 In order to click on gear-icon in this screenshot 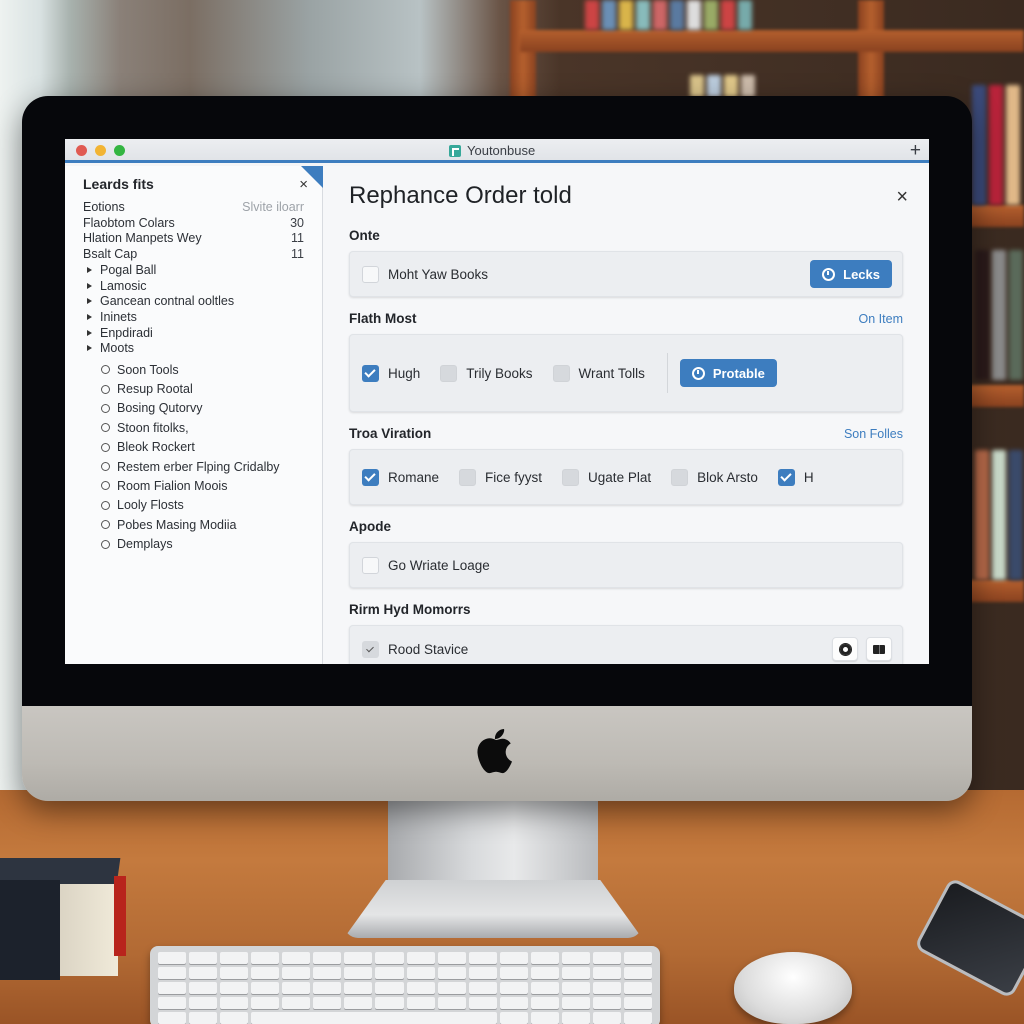, I will do `click(845, 649)`.